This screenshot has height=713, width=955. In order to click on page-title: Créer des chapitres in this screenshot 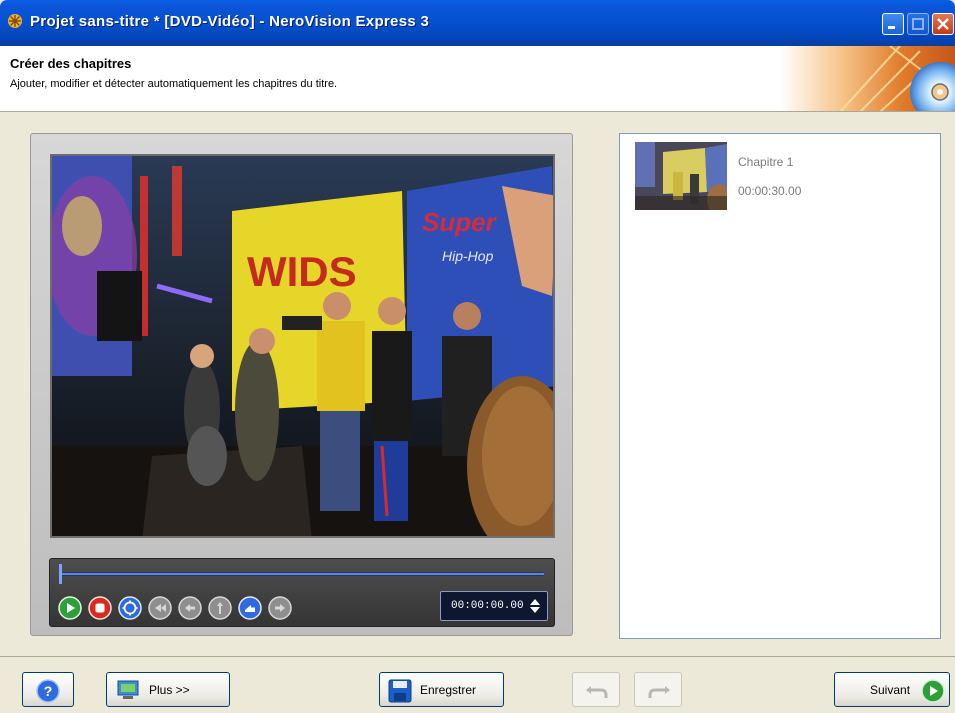, I will do `click(71, 63)`.